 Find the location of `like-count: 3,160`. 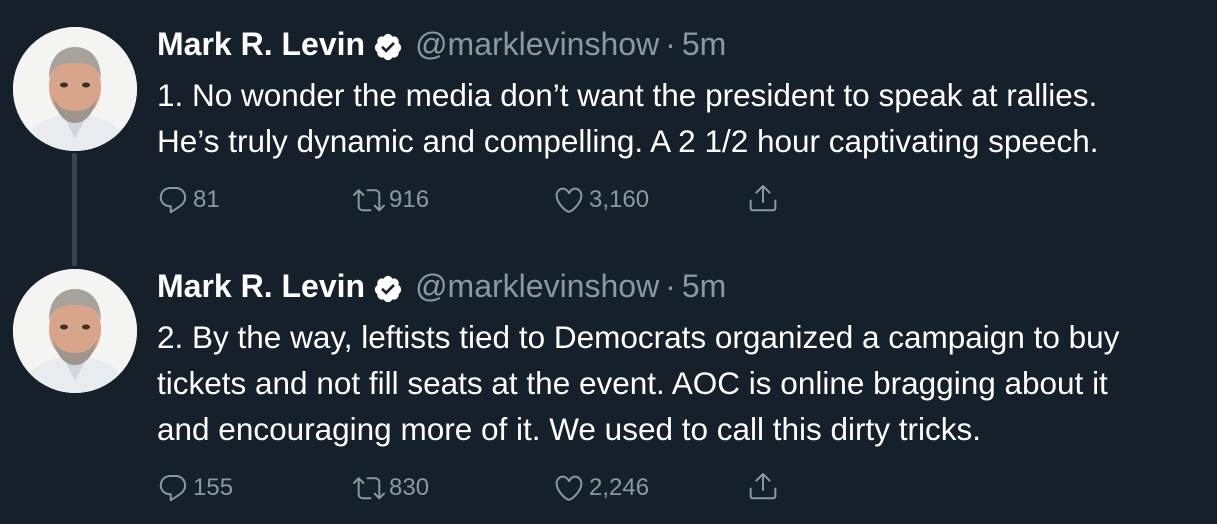

like-count: 3,160 is located at coordinates (619, 199).